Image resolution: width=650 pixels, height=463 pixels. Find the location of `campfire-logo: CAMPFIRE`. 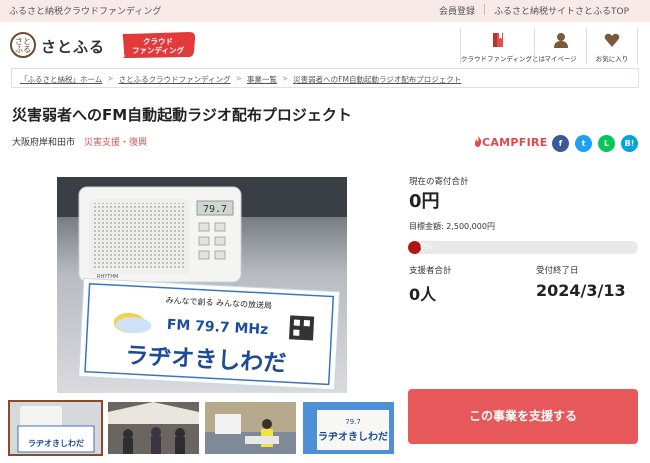

campfire-logo: CAMPFIRE is located at coordinates (511, 142).